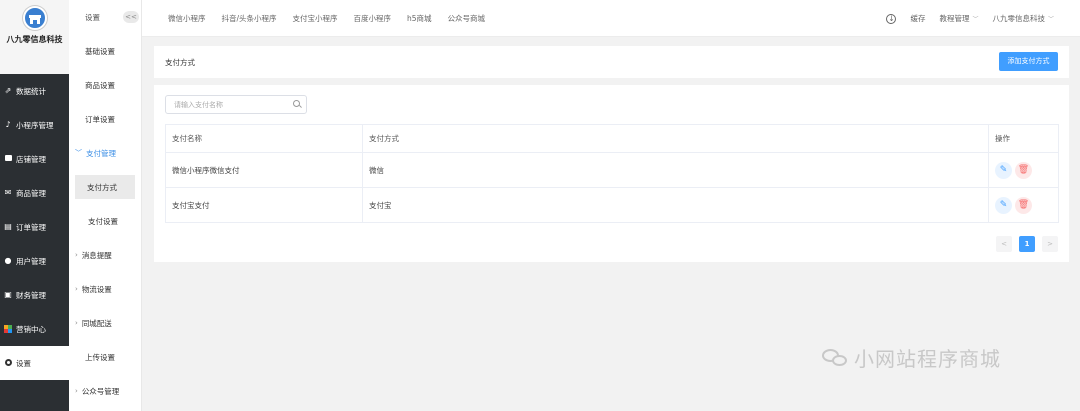  What do you see at coordinates (8, 363) in the screenshot?
I see `settings-ring-icon` at bounding box center [8, 363].